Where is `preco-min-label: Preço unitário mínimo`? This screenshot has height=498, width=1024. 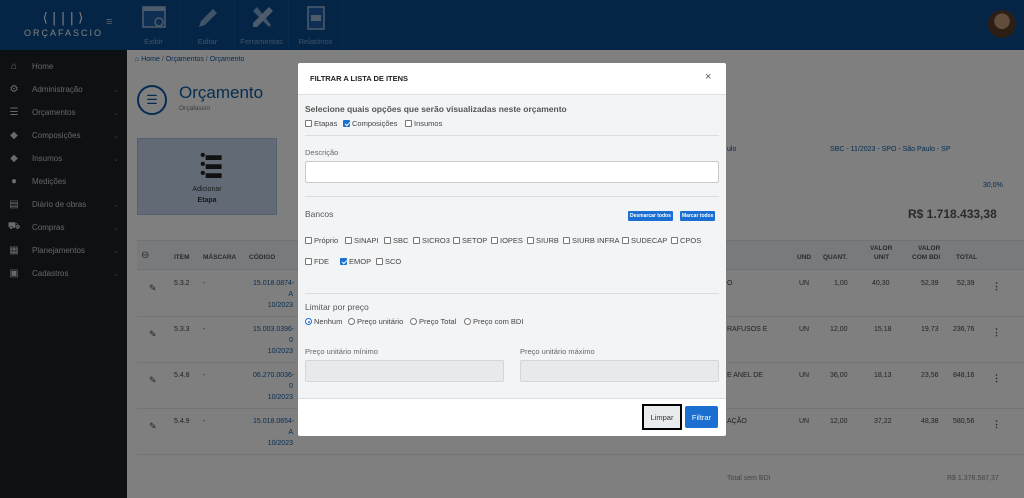
preco-min-label: Preço unitário mínimo is located at coordinates (341, 351).